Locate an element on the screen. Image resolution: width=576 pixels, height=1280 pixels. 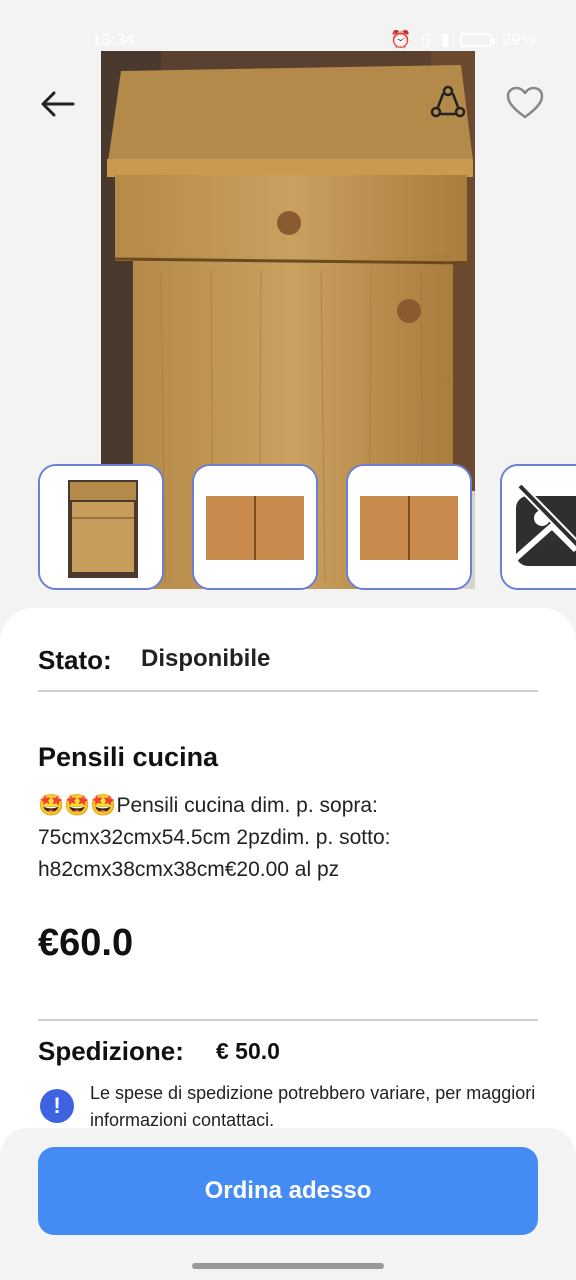
heart-icon is located at coordinates (525, 102).